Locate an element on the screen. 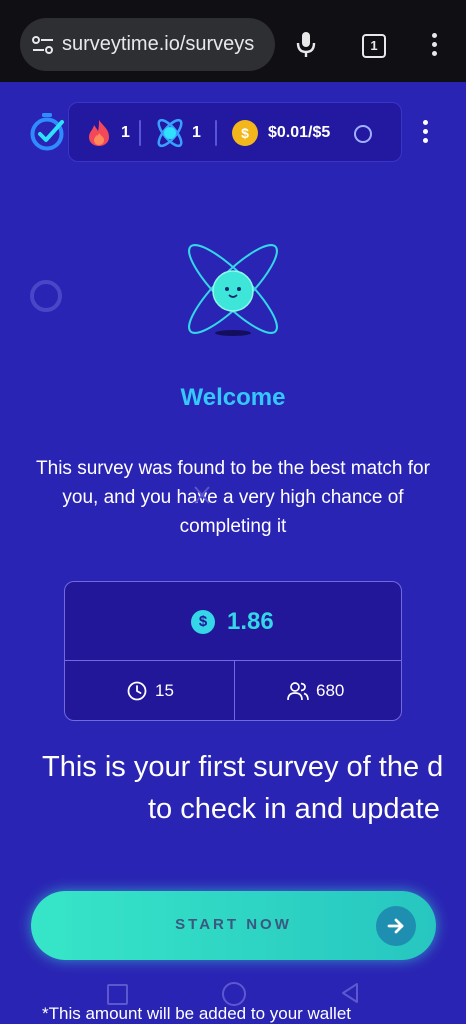 The width and height of the screenshot is (466, 1024). currency-symbol: $ is located at coordinates (203, 621).